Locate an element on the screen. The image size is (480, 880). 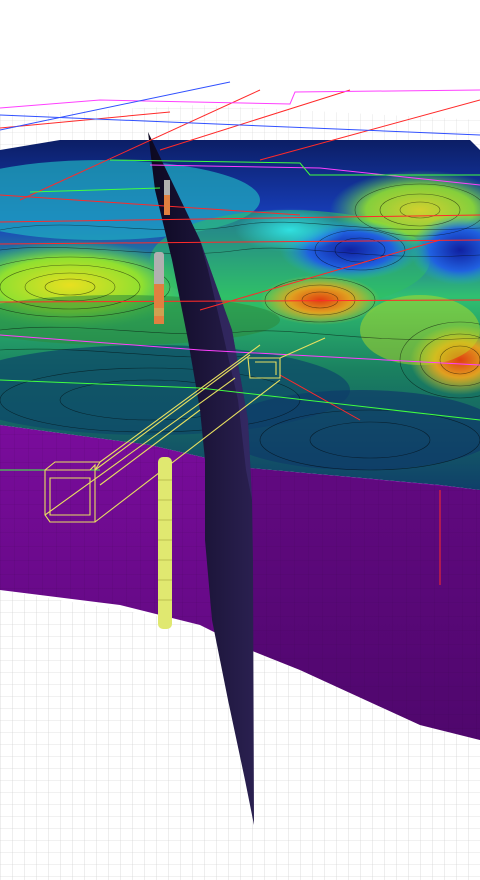
borehole-middle is located at coordinates (159, 288).